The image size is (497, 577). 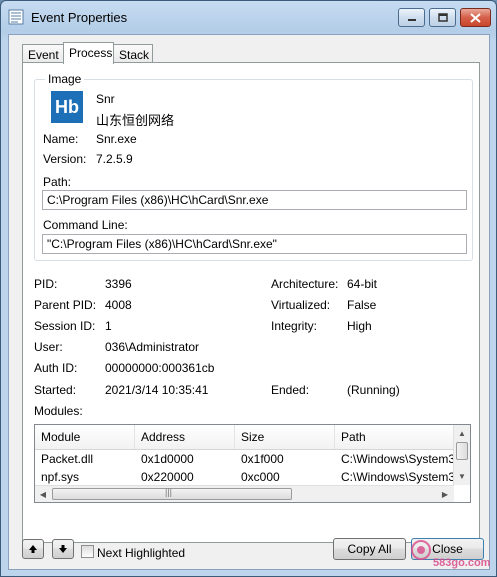 I want to click on scroll-down-icon: ▼, so click(x=462, y=476).